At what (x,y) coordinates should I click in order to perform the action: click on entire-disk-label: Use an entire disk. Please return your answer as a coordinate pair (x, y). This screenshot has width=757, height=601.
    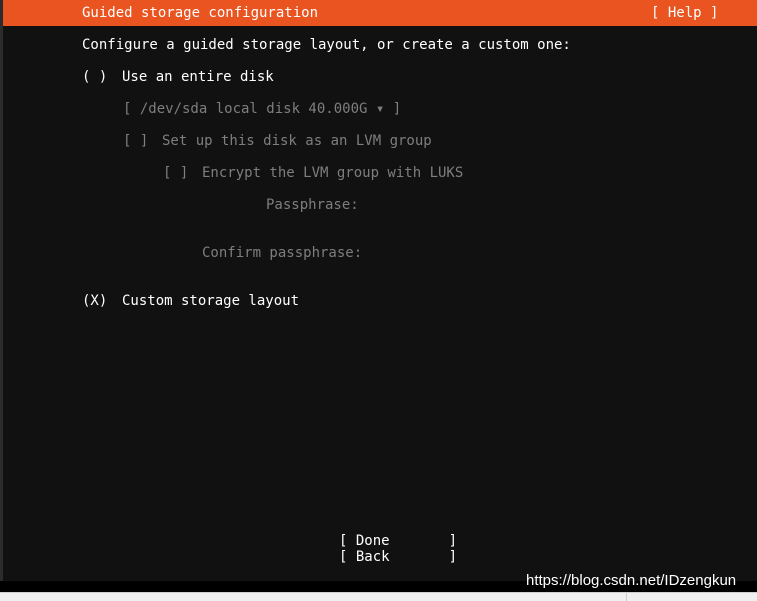
    Looking at the image, I should click on (198, 77).